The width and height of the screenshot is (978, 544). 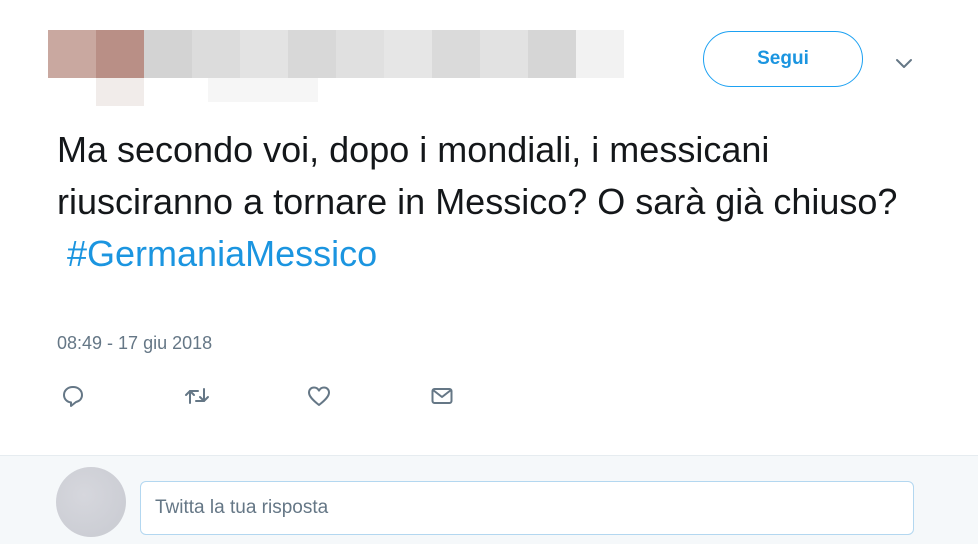 I want to click on redacted-user-header, so click(x=358, y=70).